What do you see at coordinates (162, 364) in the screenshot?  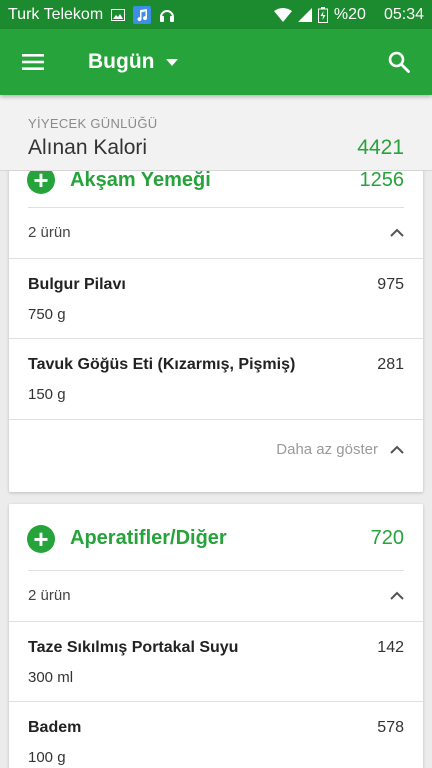 I see `food-name: Tavuk Göğüs Eti (Kızarmış, Pişmiş)` at bounding box center [162, 364].